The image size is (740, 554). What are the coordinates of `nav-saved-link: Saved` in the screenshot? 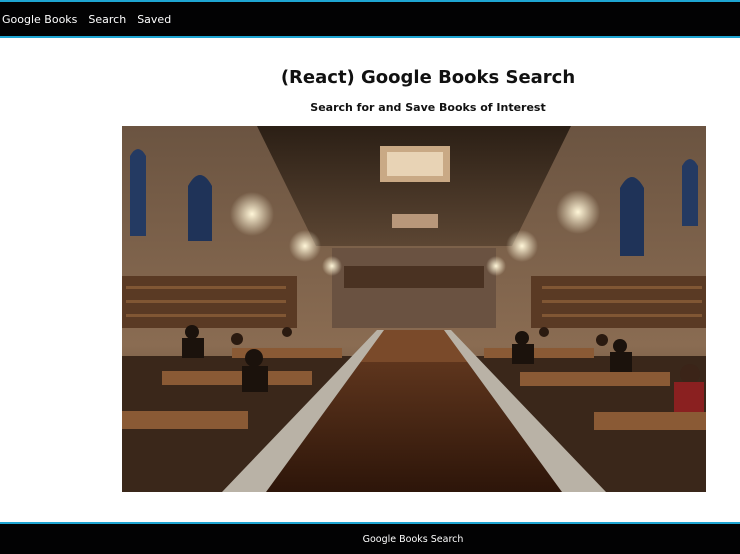 It's located at (154, 19).